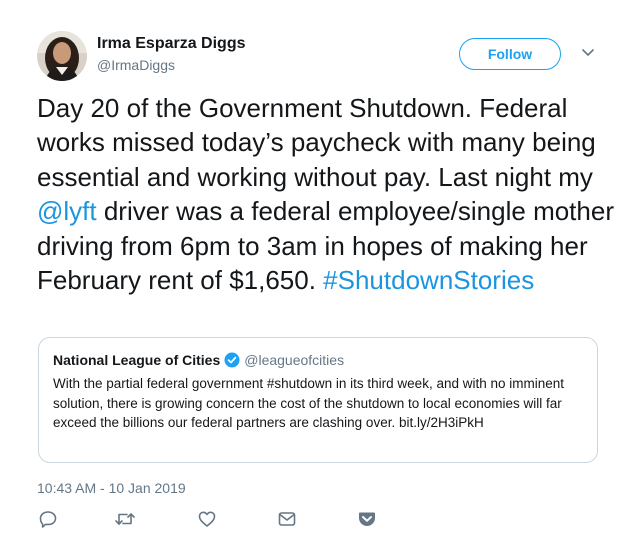 The height and width of the screenshot is (558, 635). Describe the element at coordinates (125, 519) in the screenshot. I see `retweet-icon` at that location.